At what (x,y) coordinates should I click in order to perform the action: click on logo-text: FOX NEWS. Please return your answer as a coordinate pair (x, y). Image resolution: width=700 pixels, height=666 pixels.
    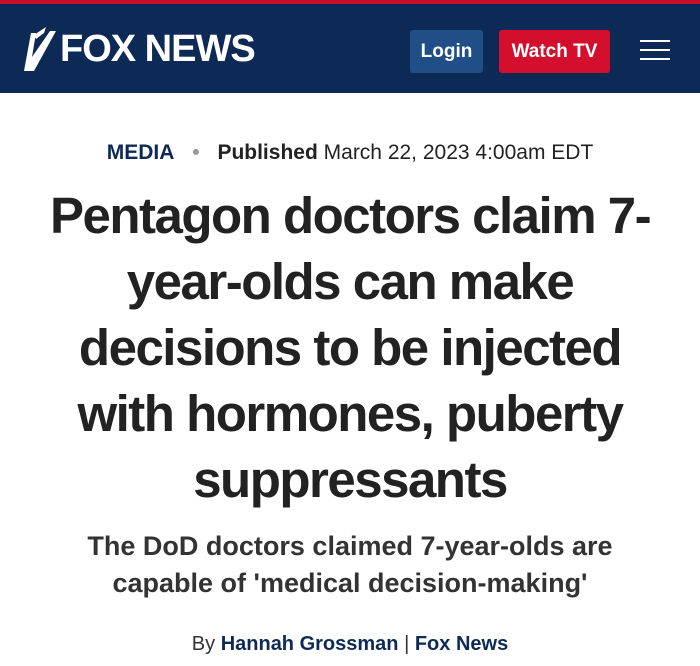
    Looking at the image, I should click on (158, 49).